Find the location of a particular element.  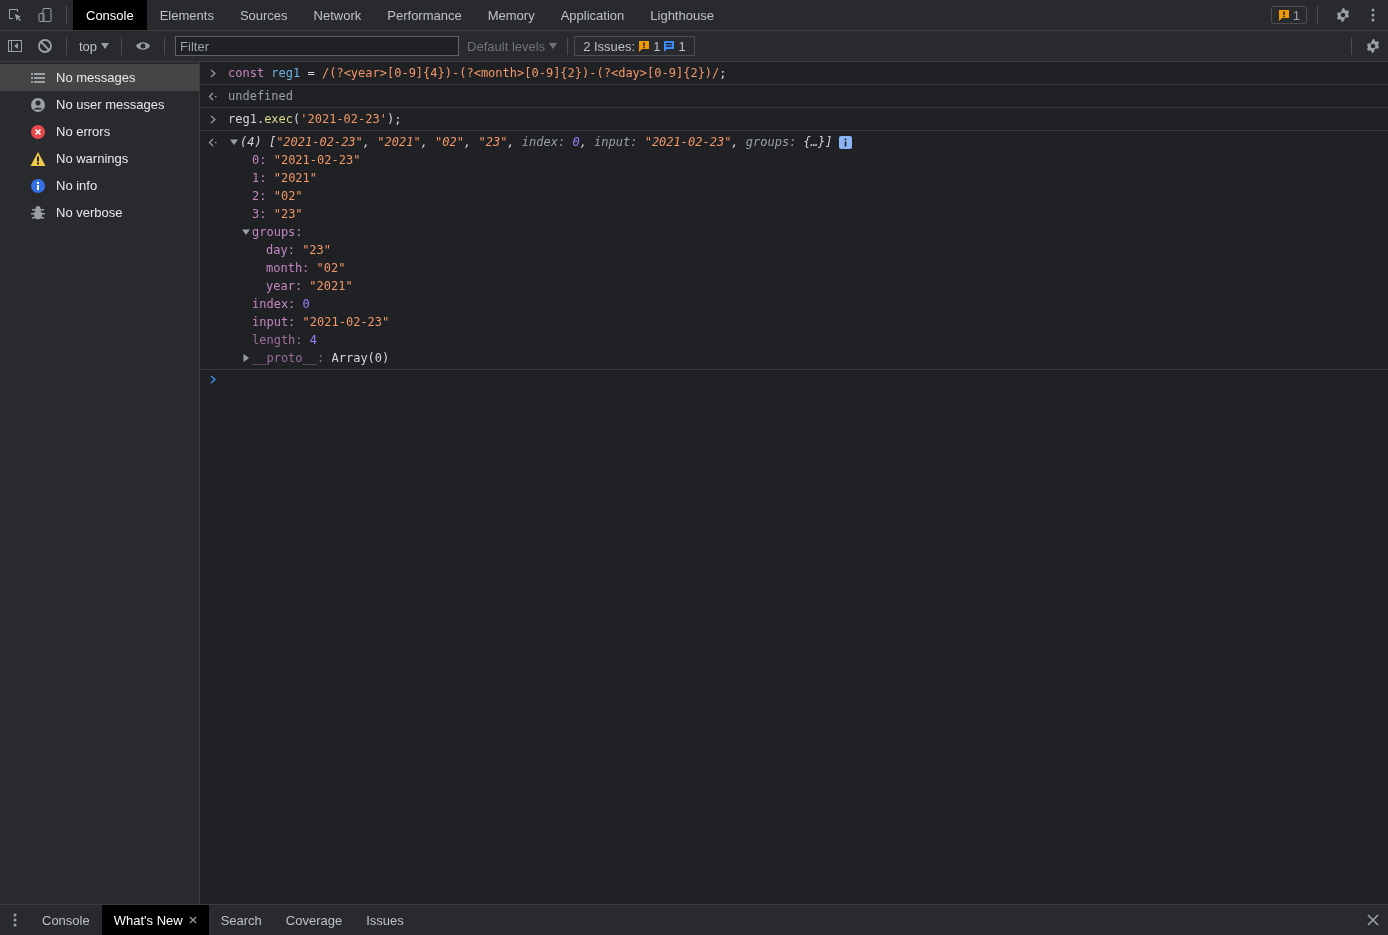

issues-badge: 1 is located at coordinates (1288, 15).